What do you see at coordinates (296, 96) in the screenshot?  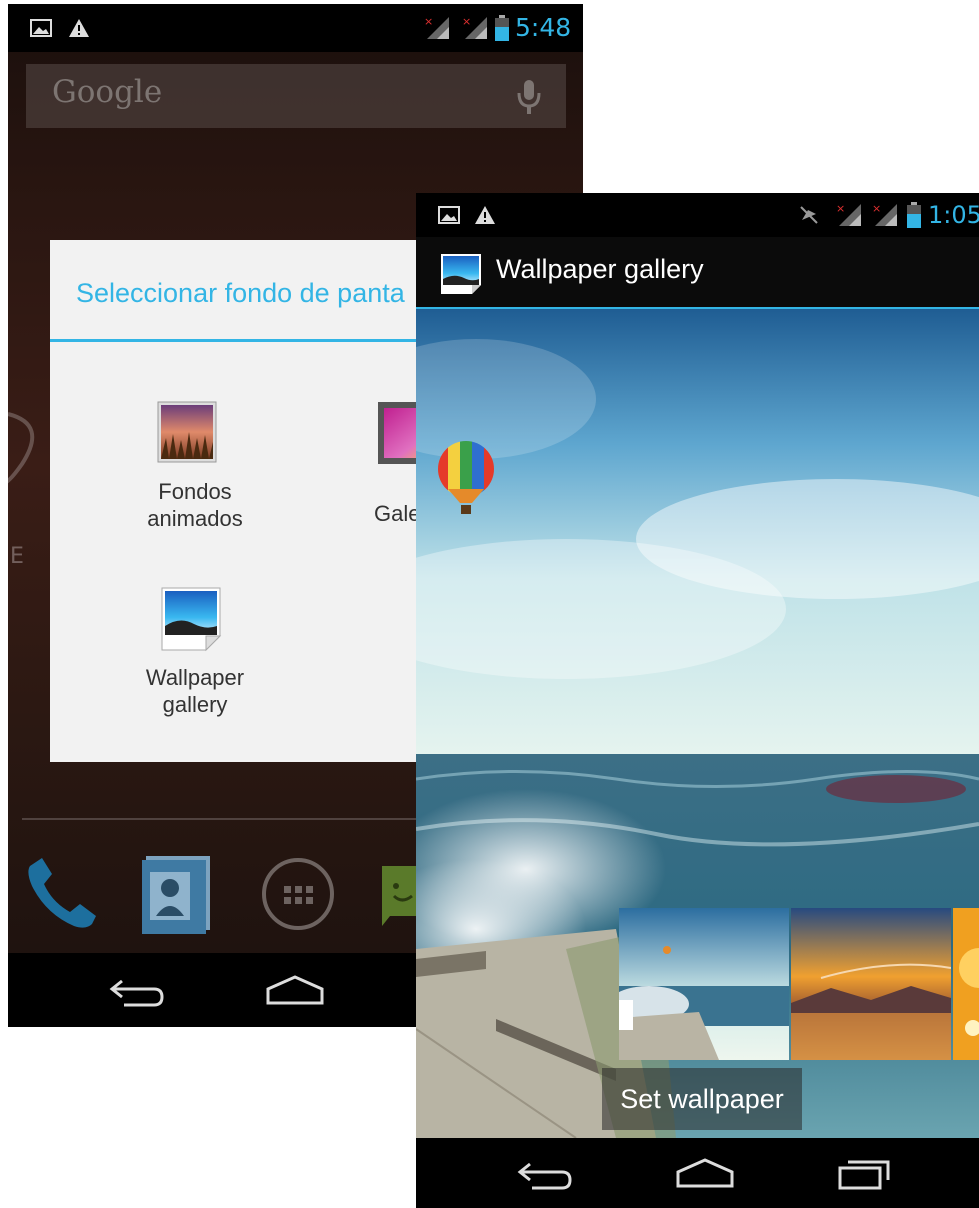 I see `google-search-bar: Google` at bounding box center [296, 96].